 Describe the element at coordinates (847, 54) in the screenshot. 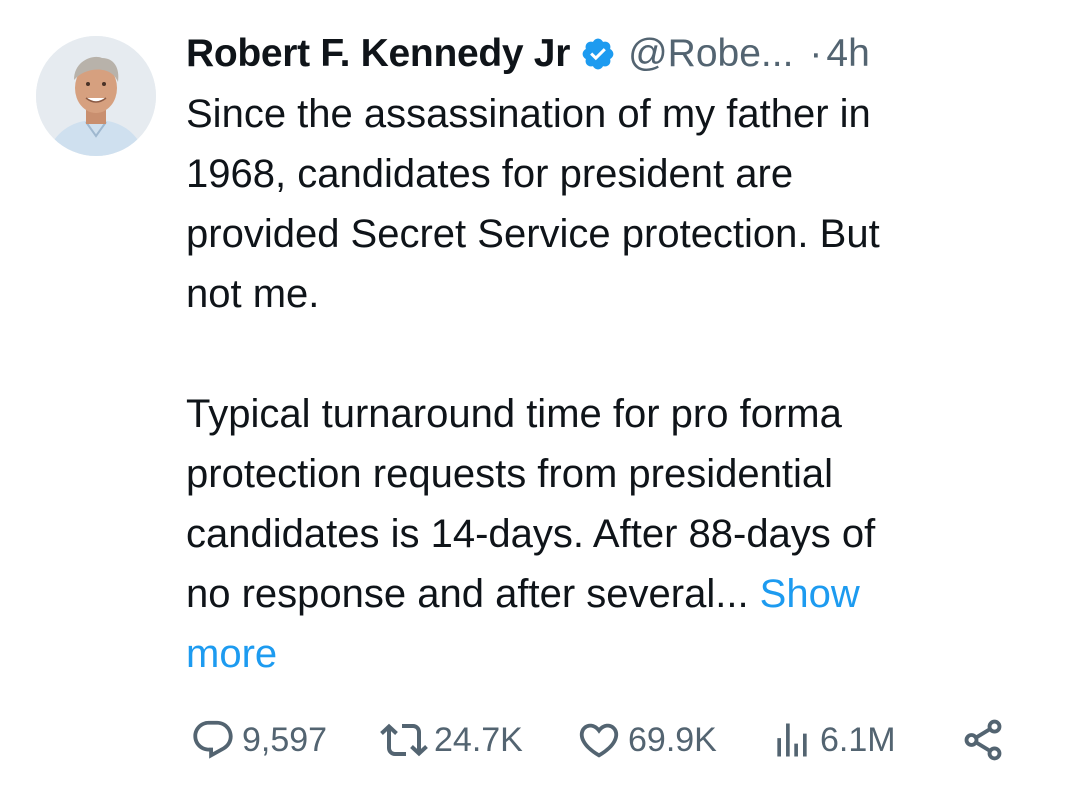

I see `tweet-timestamp: 4h` at that location.